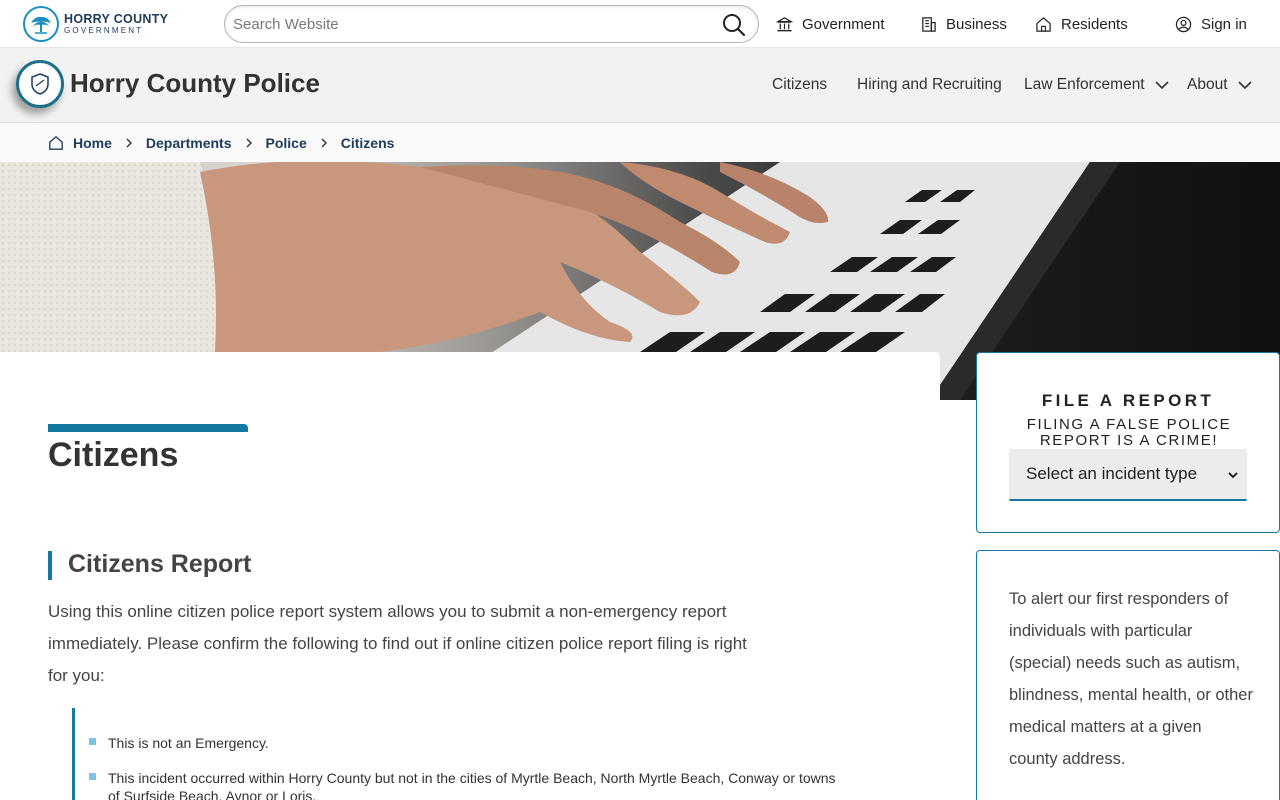 This screenshot has width=1280, height=800. What do you see at coordinates (640, 142) in the screenshot?
I see `breadcrumb: Home Departments Police Citizens` at bounding box center [640, 142].